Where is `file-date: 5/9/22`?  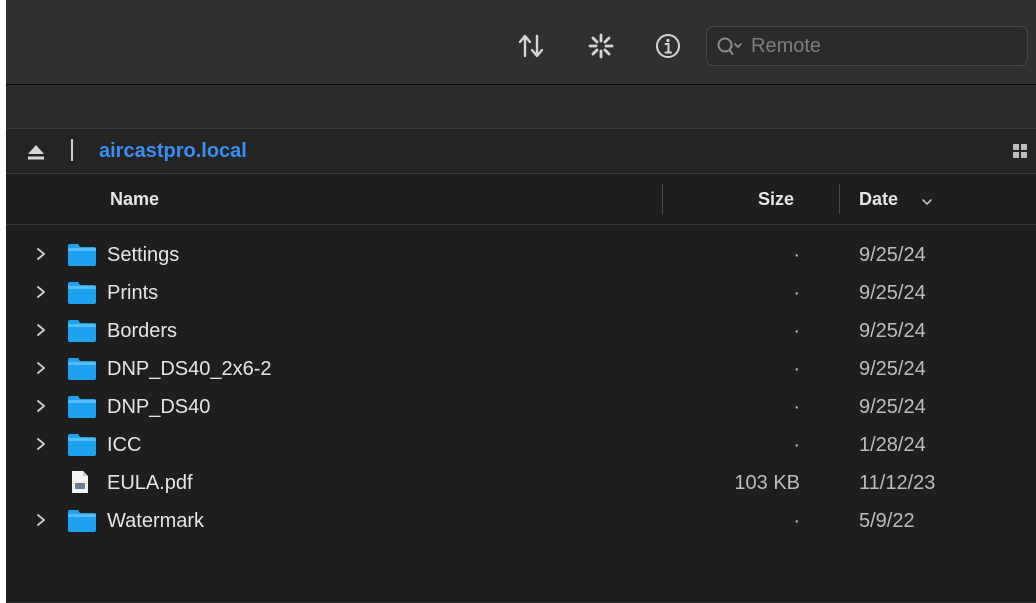 file-date: 5/9/22 is located at coordinates (887, 521).